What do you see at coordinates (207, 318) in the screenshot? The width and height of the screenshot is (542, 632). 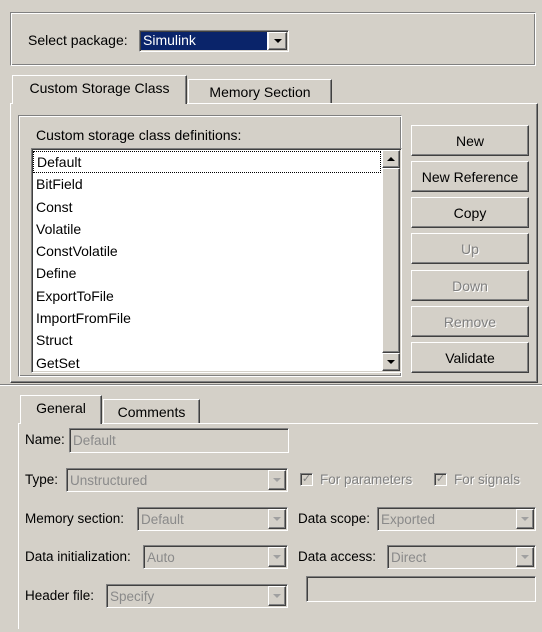 I see `list-item: ImportFromFile` at bounding box center [207, 318].